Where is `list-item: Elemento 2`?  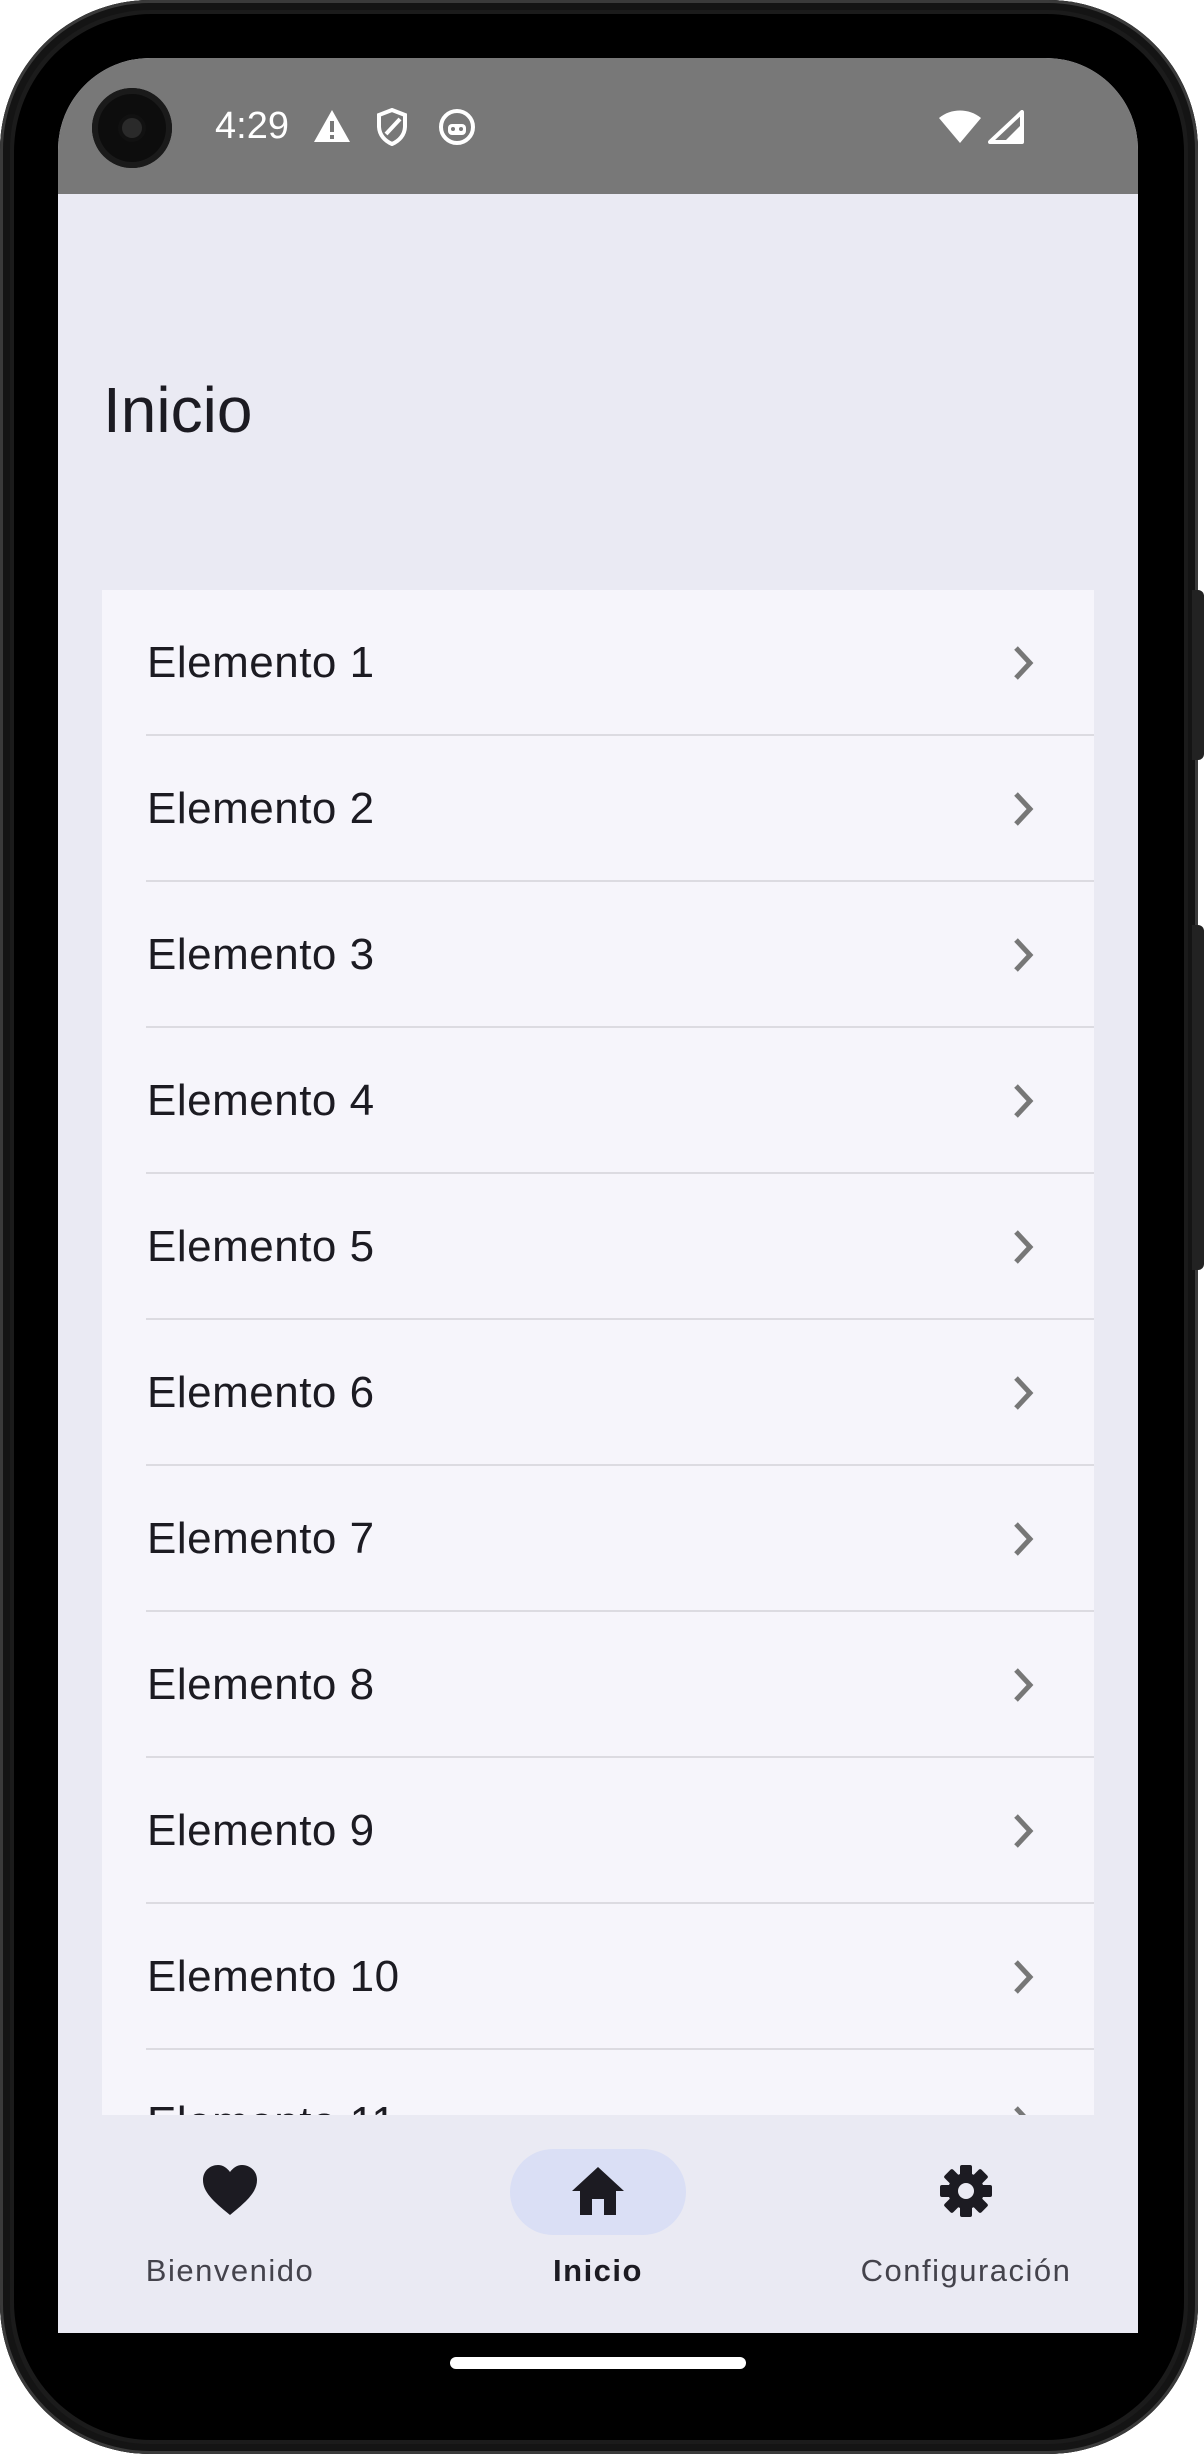
list-item: Elemento 2 is located at coordinates (598, 809).